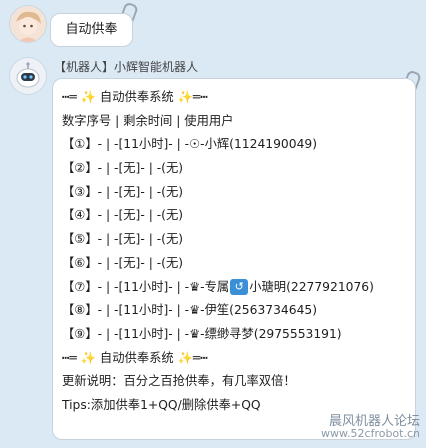 The width and height of the screenshot is (426, 448). I want to click on sender-name: 【机器人】小辉智能机器人, so click(126, 67).